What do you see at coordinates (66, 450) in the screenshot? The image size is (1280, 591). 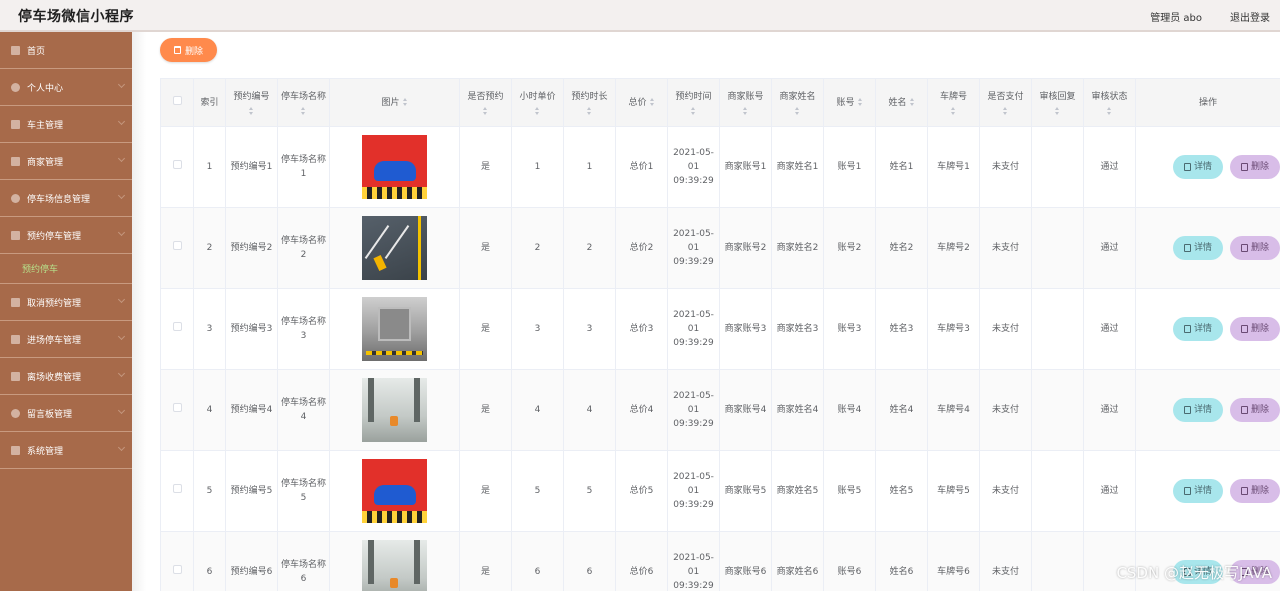 I see `sidebar-item-11: 系统管理` at bounding box center [66, 450].